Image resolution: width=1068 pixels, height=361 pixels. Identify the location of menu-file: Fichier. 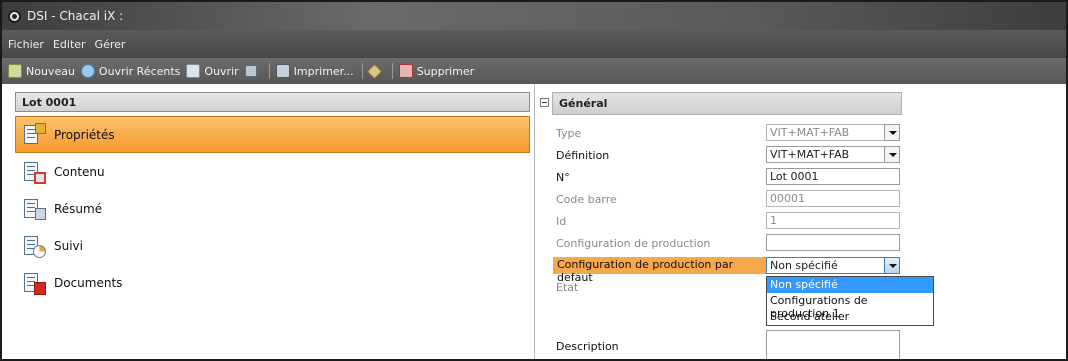
(26, 44).